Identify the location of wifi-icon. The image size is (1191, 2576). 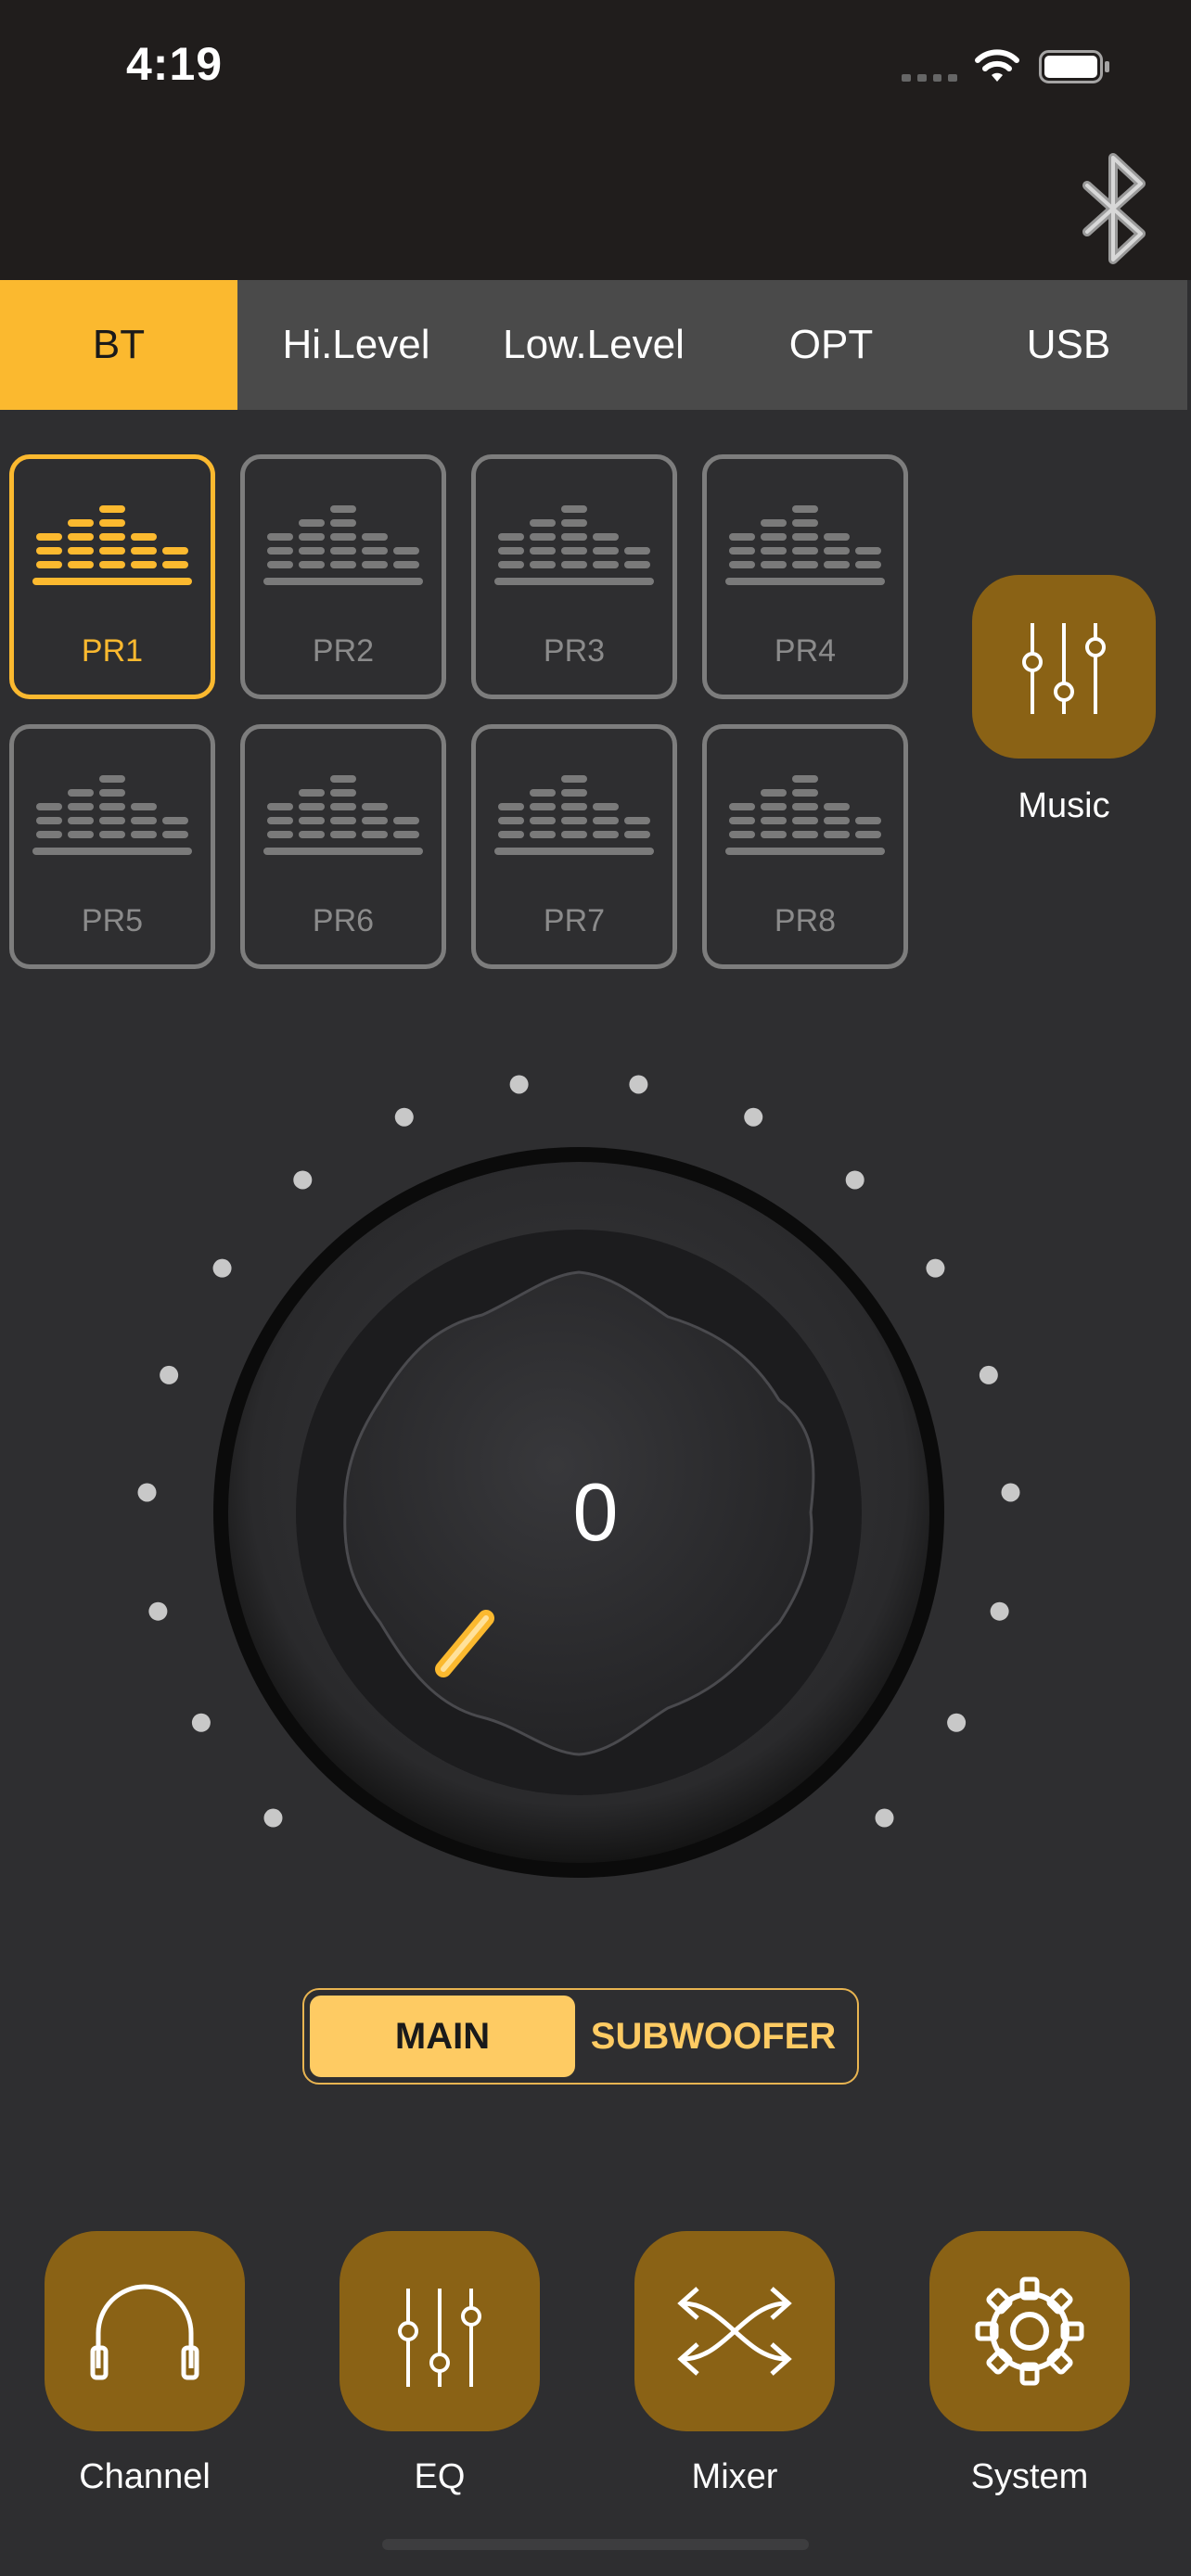
(997, 66).